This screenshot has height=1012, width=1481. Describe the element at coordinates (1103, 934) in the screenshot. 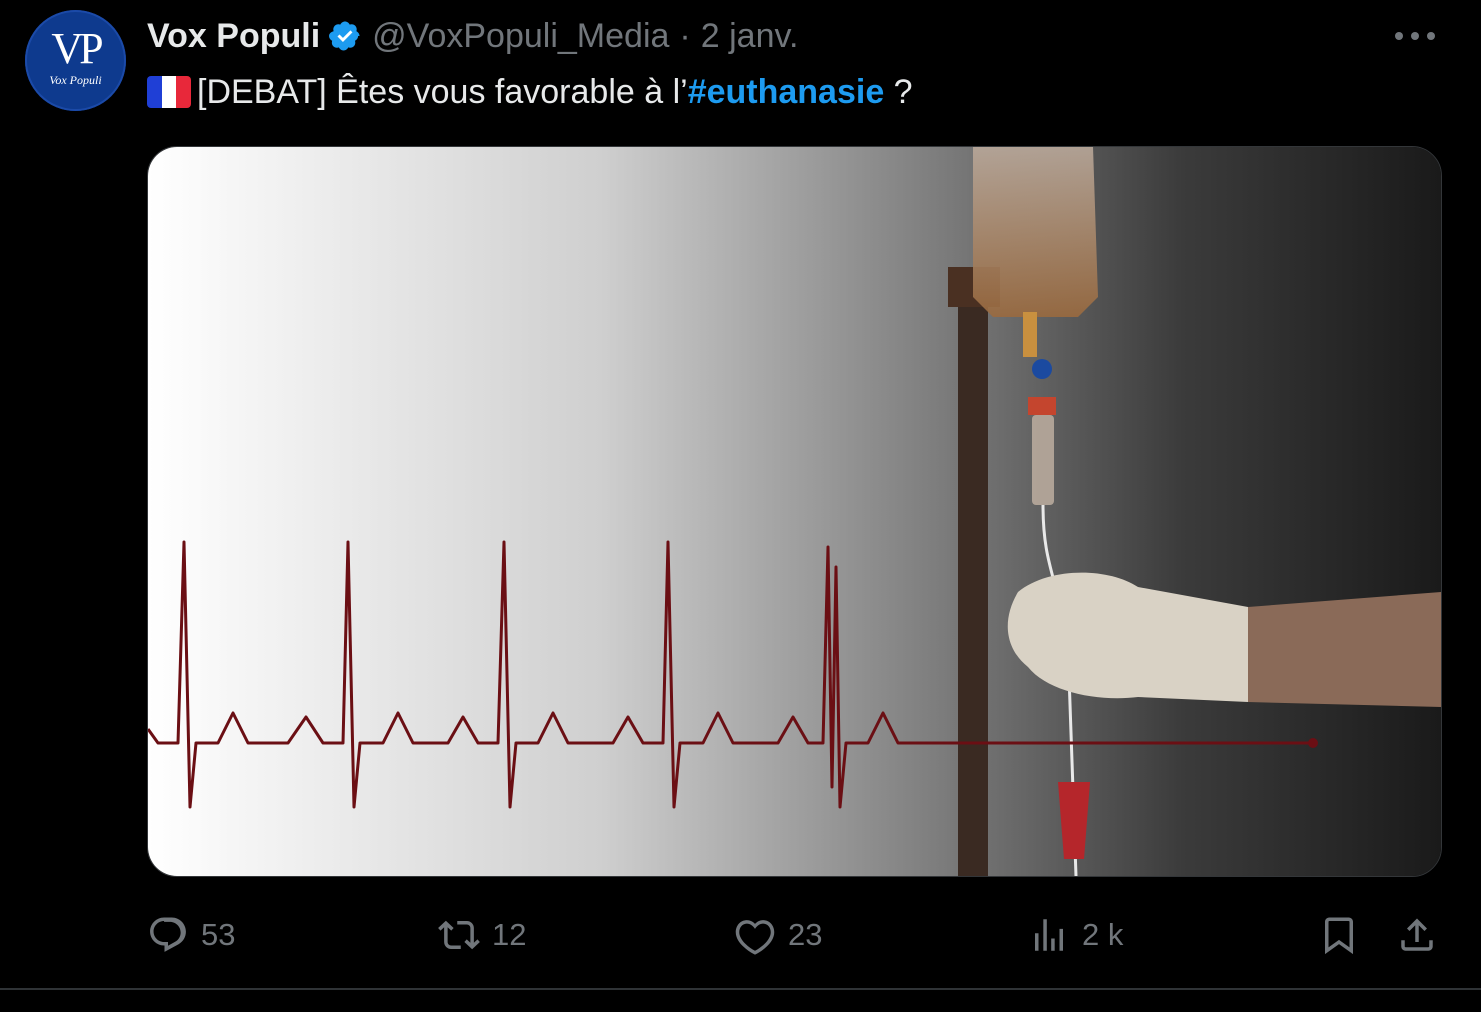

I see `views-count: 2 k` at that location.